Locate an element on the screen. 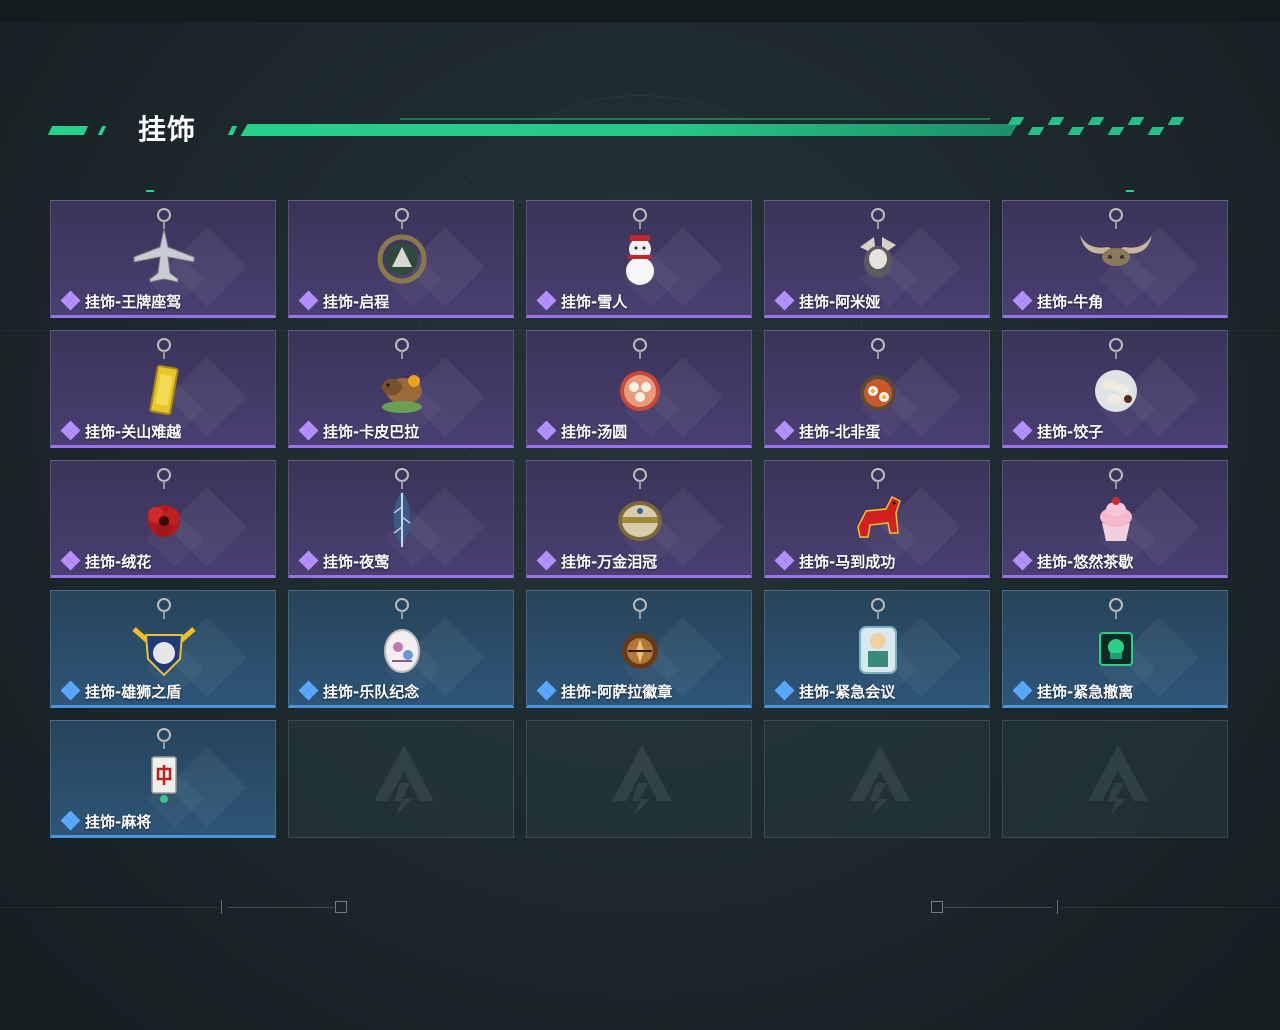  charm-name: 挂饰-夜莺 is located at coordinates (356, 561).